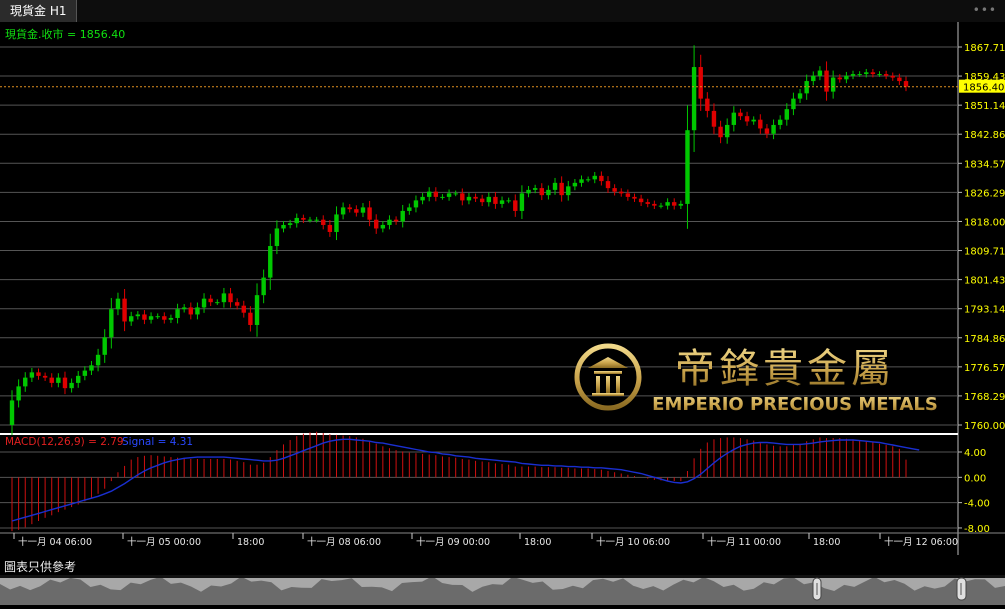 This screenshot has width=1005, height=609. What do you see at coordinates (975, 453) in the screenshot?
I see `macd-tick-label: 4.00` at bounding box center [975, 453].